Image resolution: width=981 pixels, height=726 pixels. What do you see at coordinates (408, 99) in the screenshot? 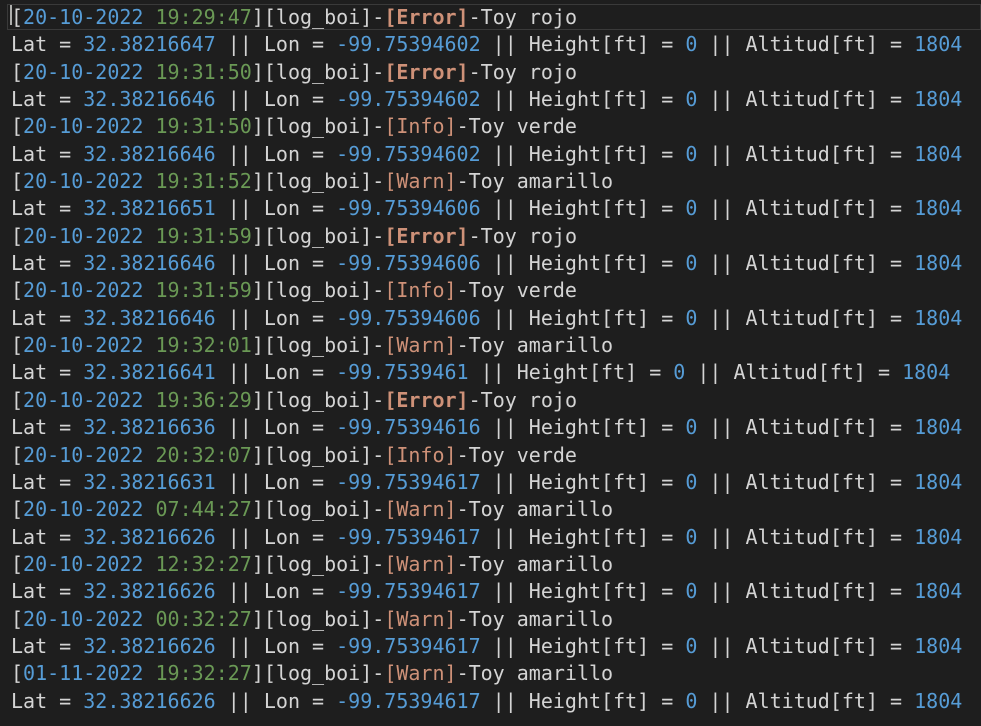
I see `lon-value: -99.75394602` at bounding box center [408, 99].